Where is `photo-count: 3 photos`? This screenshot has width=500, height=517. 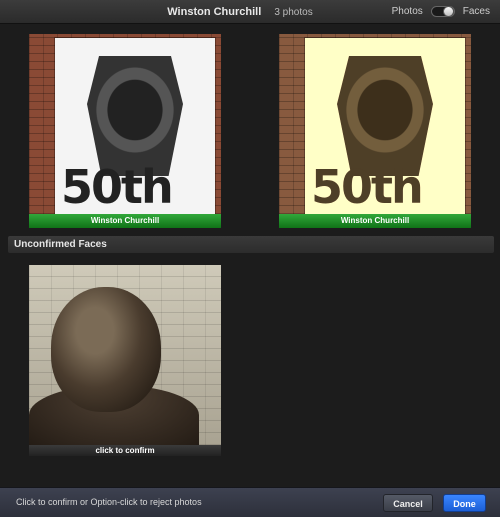
photo-count: 3 photos is located at coordinates (293, 12).